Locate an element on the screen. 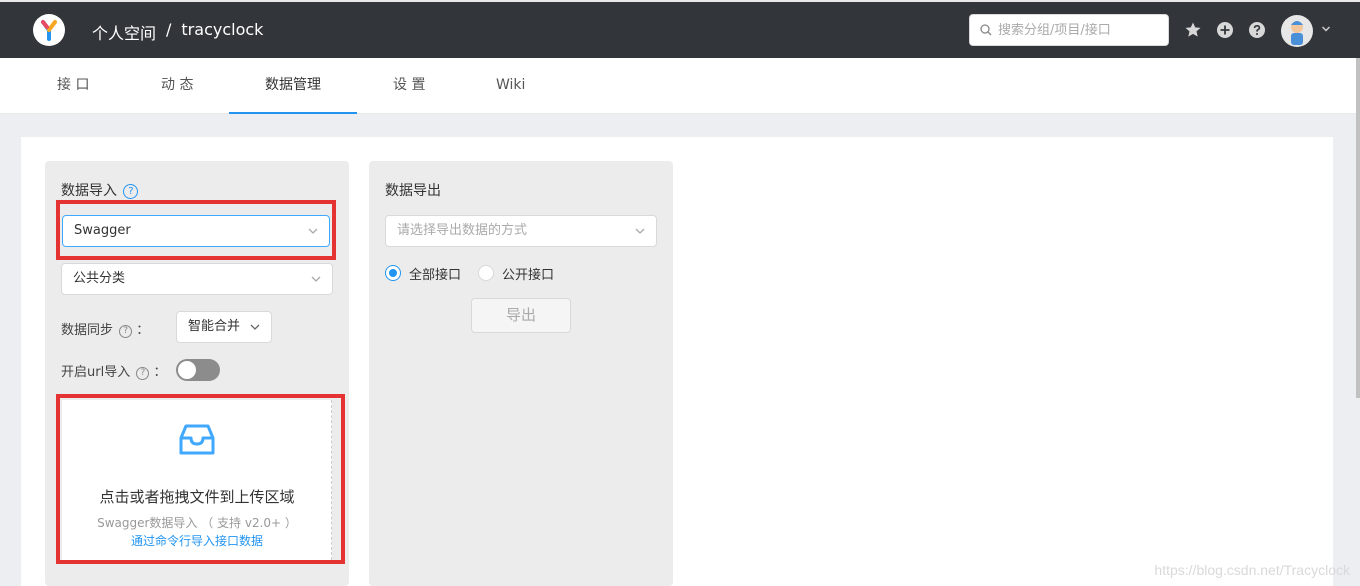 This screenshot has width=1360, height=586. sync-label: 数据同步 ? ： is located at coordinates (105, 328).